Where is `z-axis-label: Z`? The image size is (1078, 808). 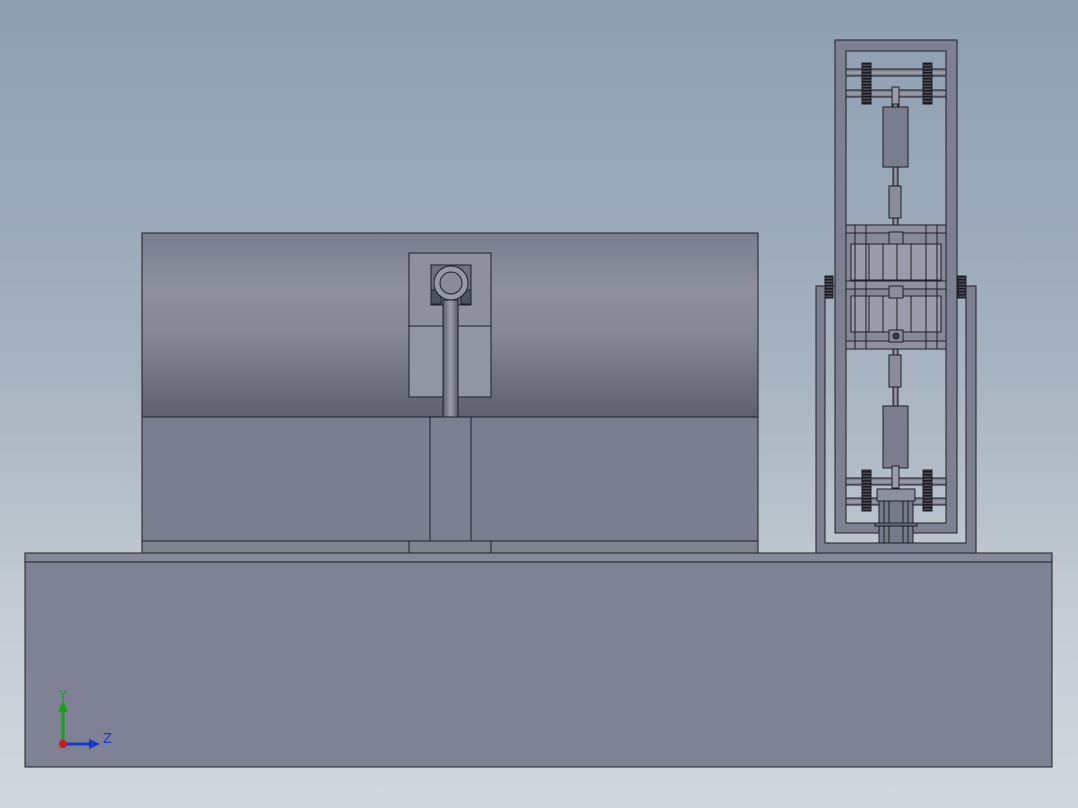 z-axis-label: Z is located at coordinates (107, 739).